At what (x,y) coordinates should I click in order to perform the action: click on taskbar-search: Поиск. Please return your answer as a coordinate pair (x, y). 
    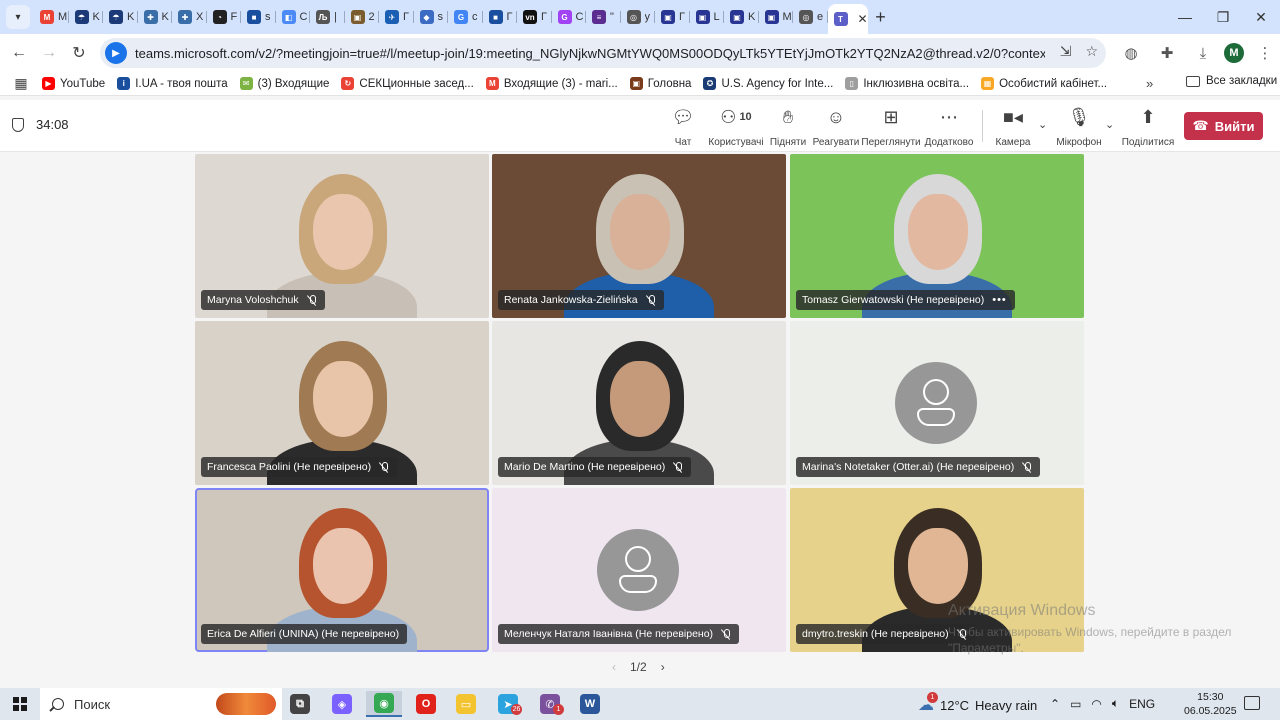
    Looking at the image, I should click on (161, 704).